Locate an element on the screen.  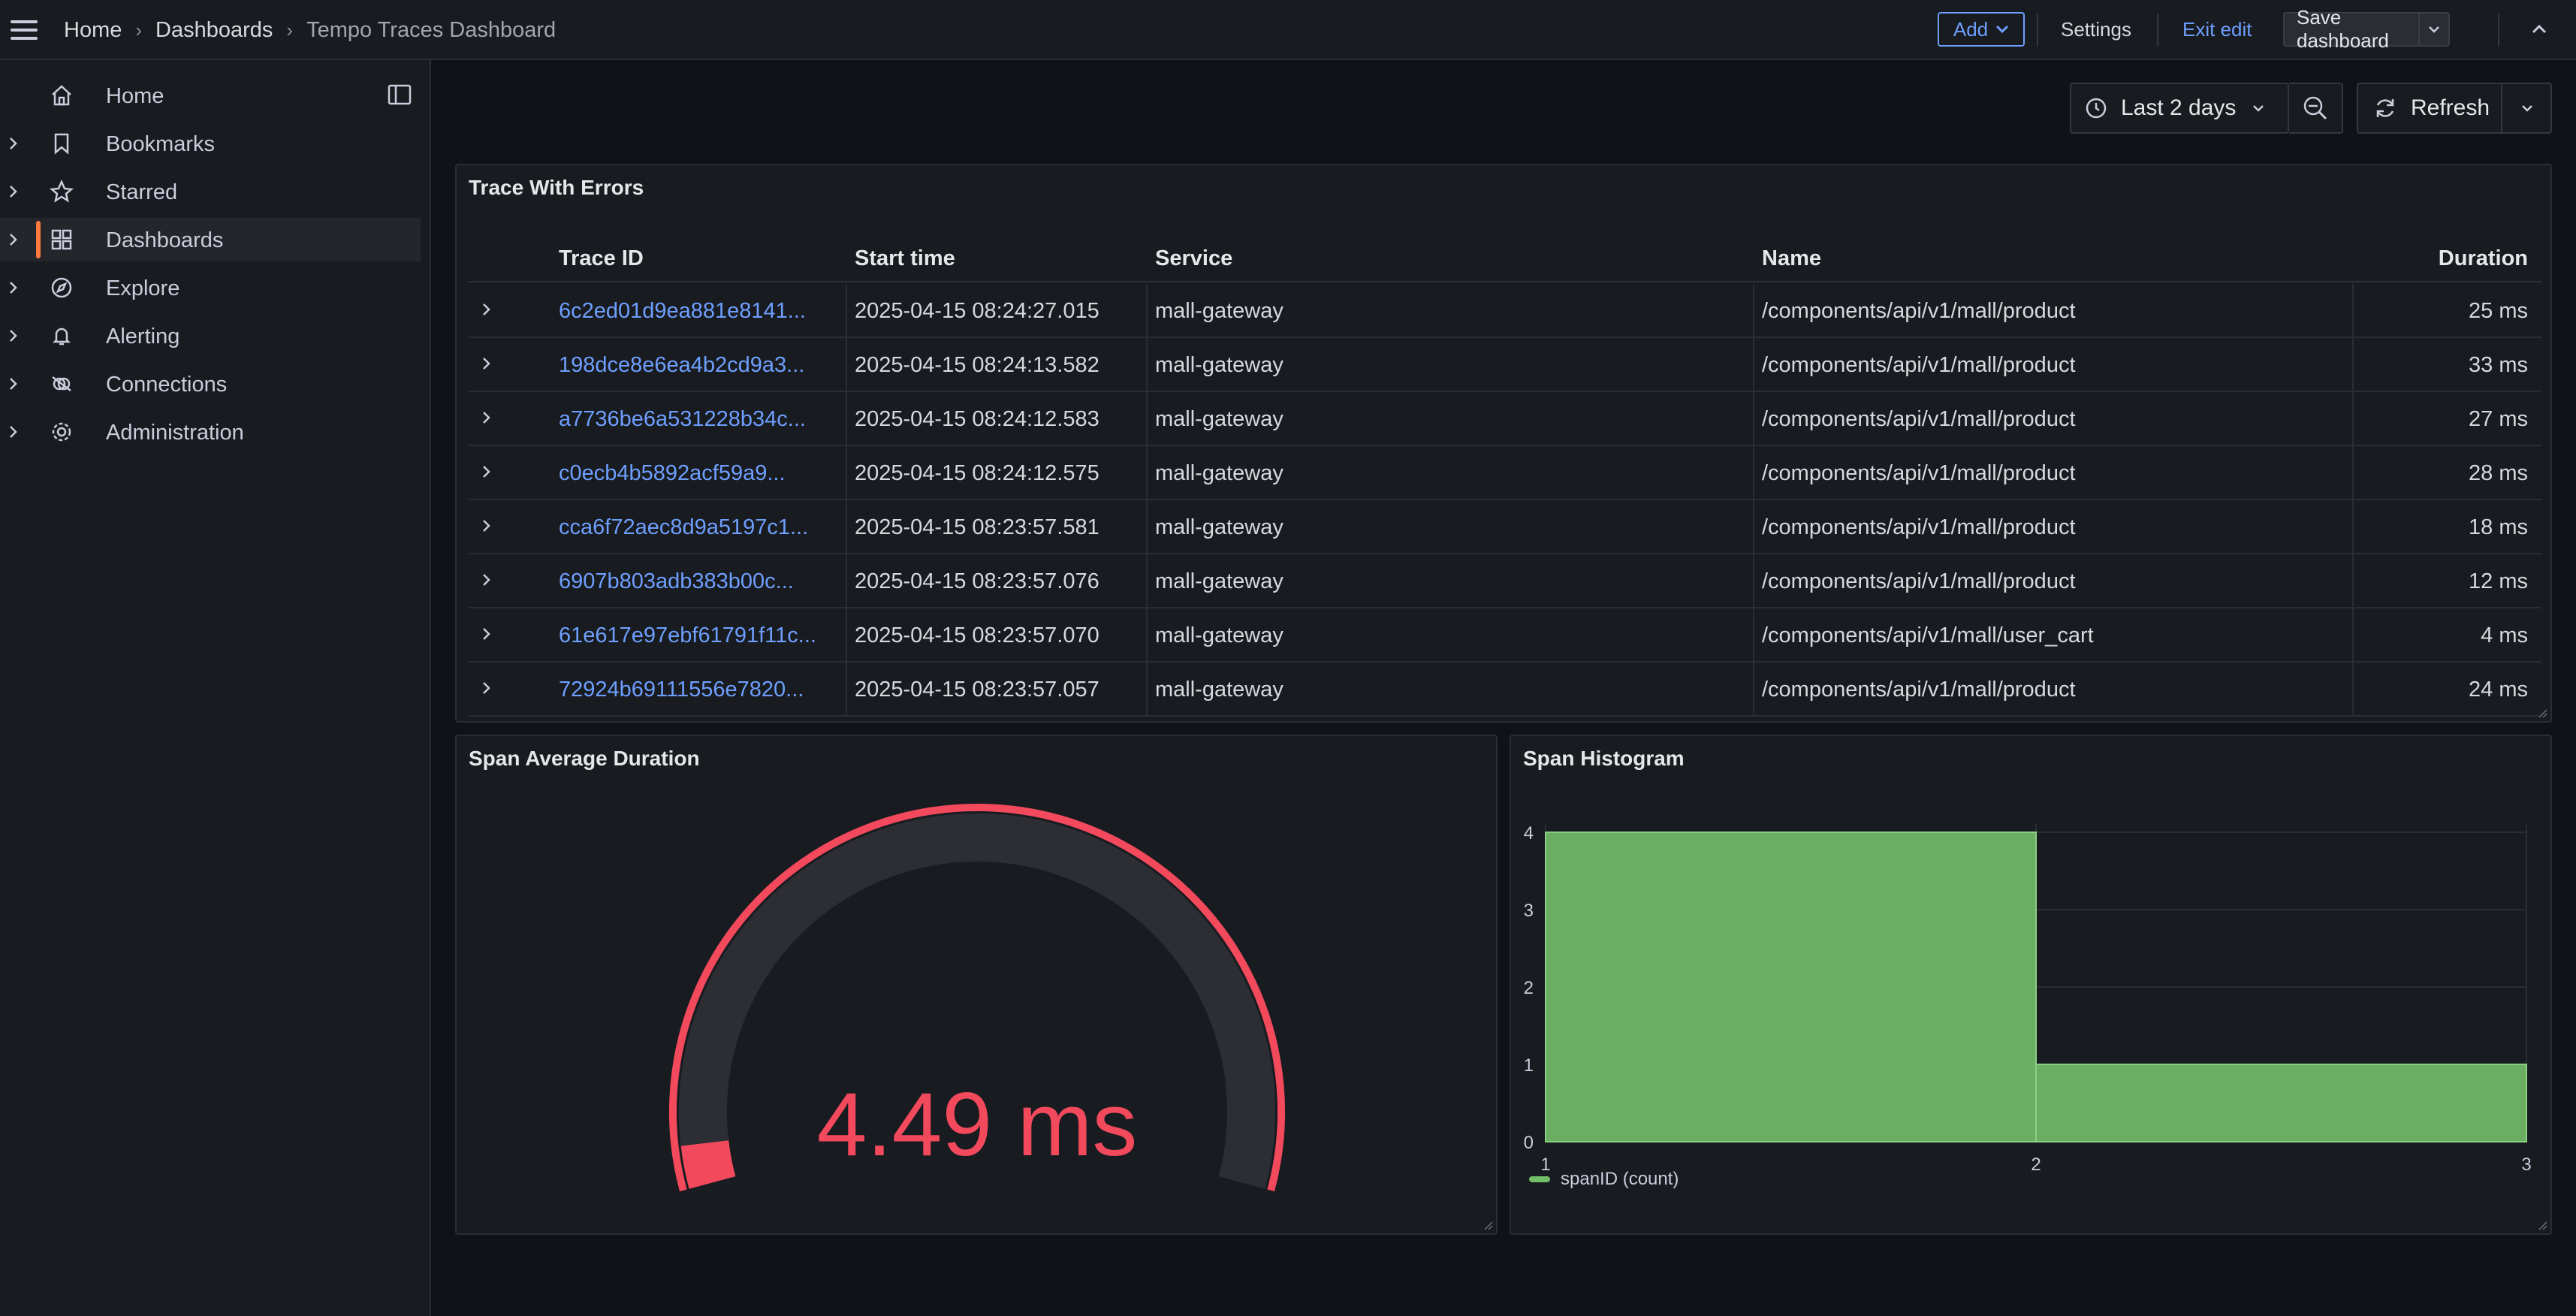
sidebar-item-dashboards: Dashboards is located at coordinates (210, 240).